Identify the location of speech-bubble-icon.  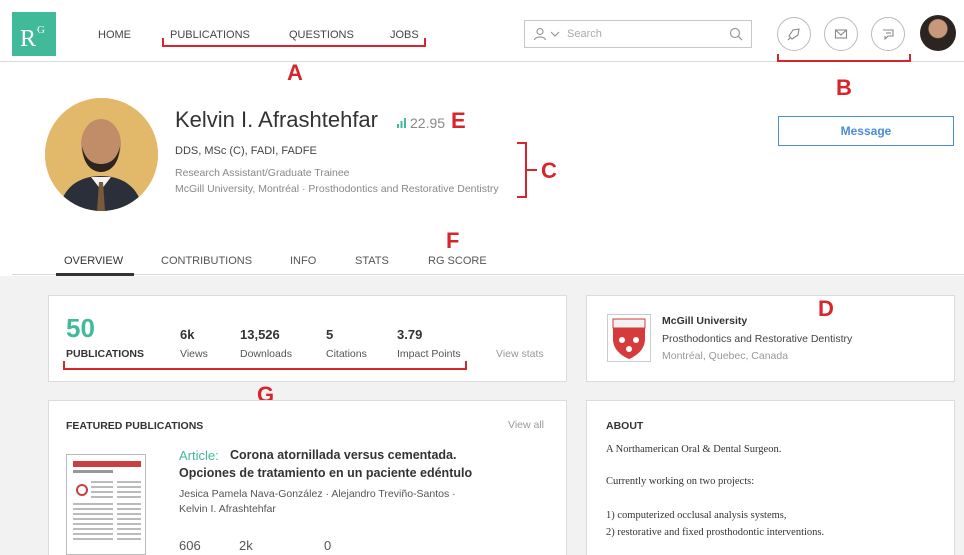
(888, 35).